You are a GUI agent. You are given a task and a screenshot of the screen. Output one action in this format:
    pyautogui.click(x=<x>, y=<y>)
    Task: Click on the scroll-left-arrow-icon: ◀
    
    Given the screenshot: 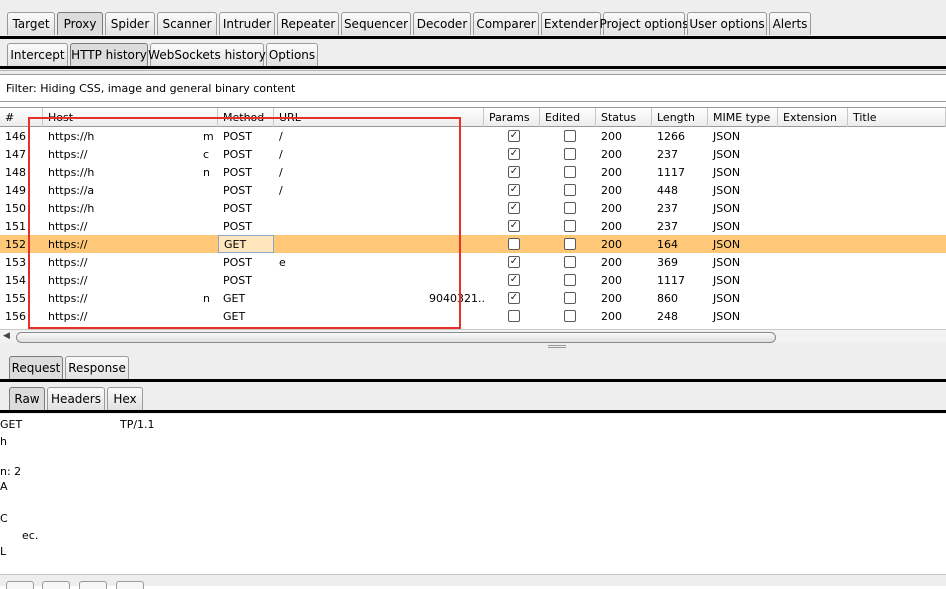 What is the action you would take?
    pyautogui.click(x=6, y=336)
    